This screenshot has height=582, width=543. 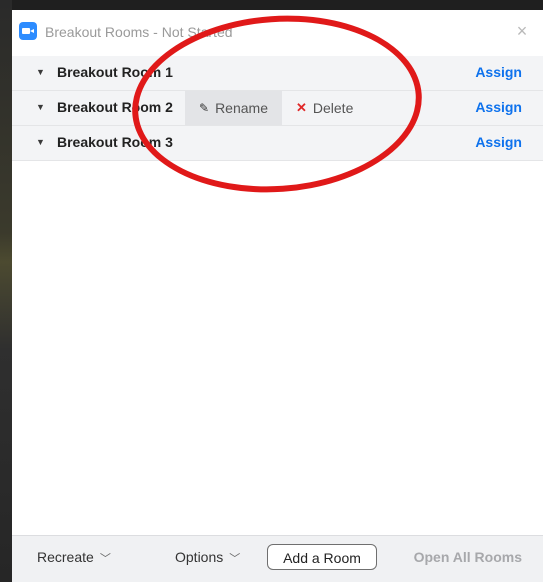 I want to click on options-dropdown: Options ﹀, so click(x=207, y=557).